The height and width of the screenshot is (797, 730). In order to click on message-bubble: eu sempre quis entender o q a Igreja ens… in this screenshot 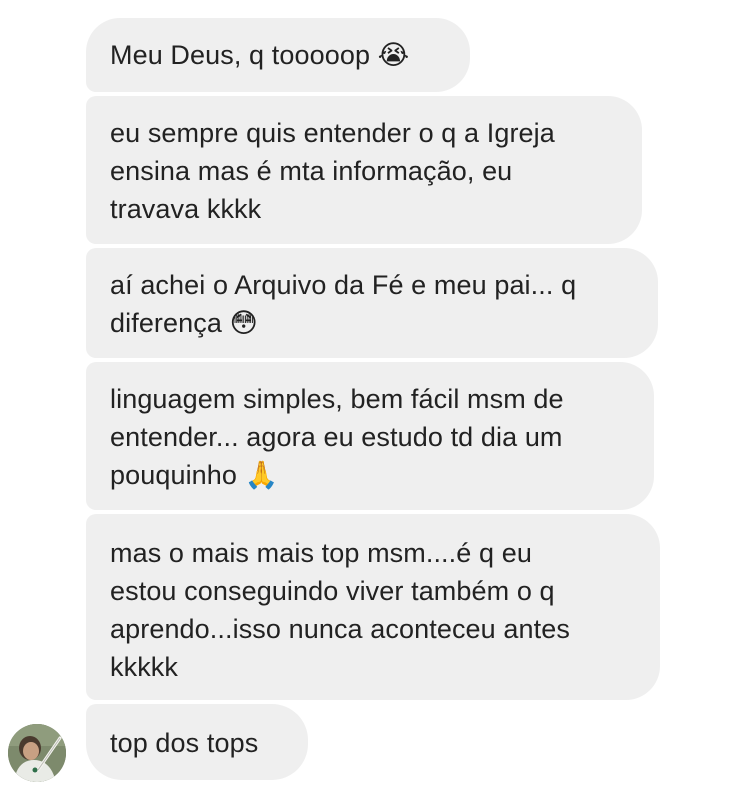, I will do `click(364, 170)`.